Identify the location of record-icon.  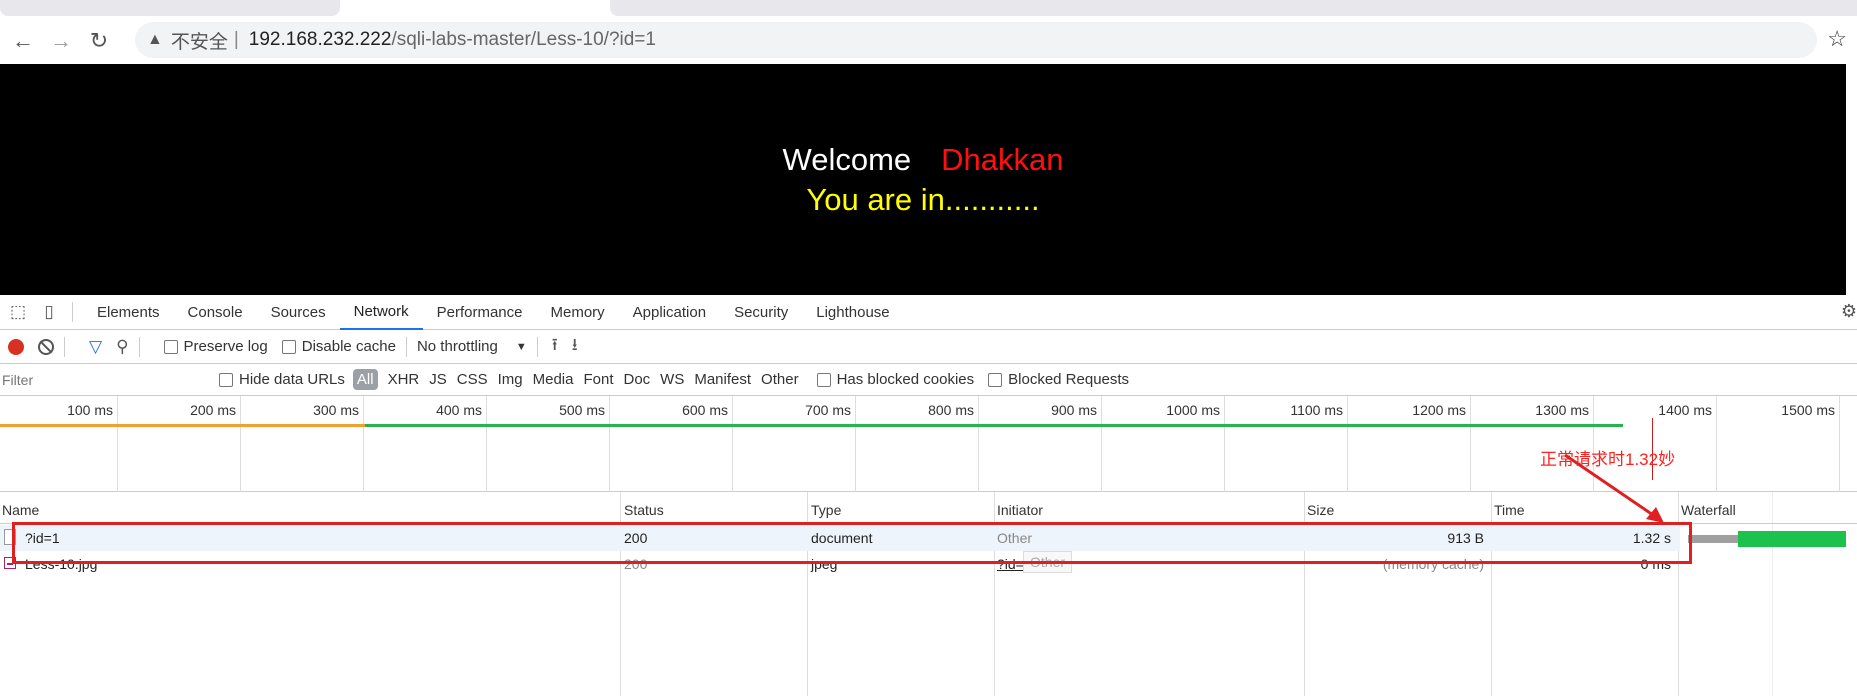
(16, 346).